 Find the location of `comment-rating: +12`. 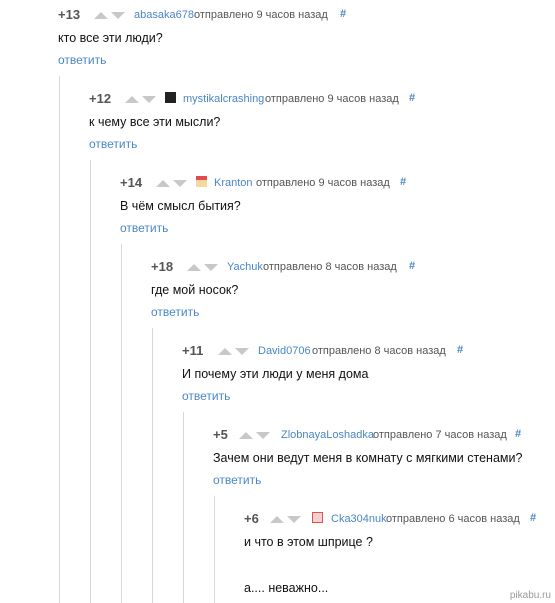

comment-rating: +12 is located at coordinates (100, 98).